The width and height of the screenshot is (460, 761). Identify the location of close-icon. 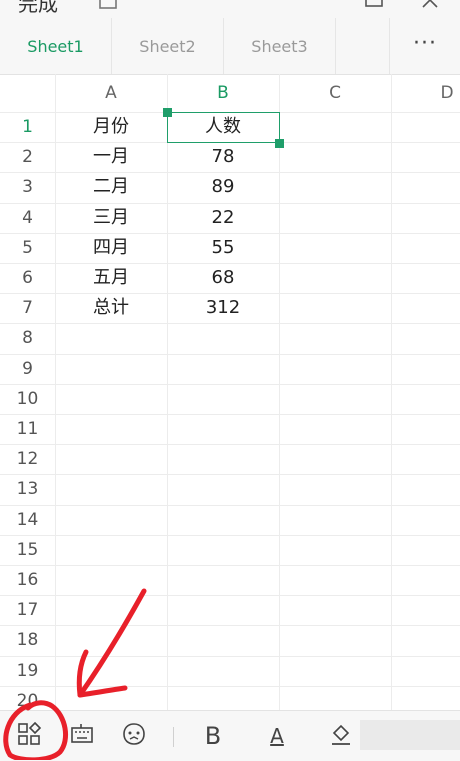
(430, 4).